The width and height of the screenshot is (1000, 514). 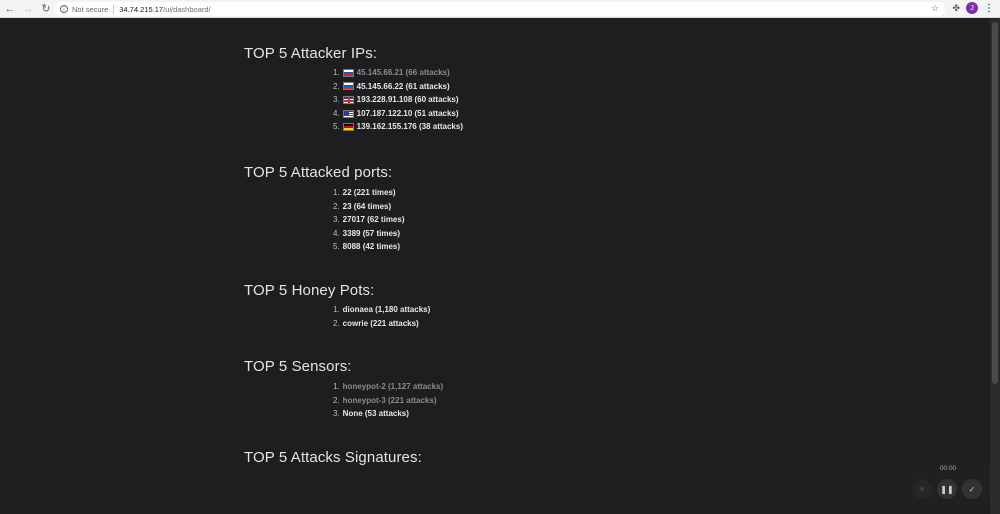 I want to click on attacker-ip-link: 139.162.155.176 (38 attacks), so click(x=410, y=127).